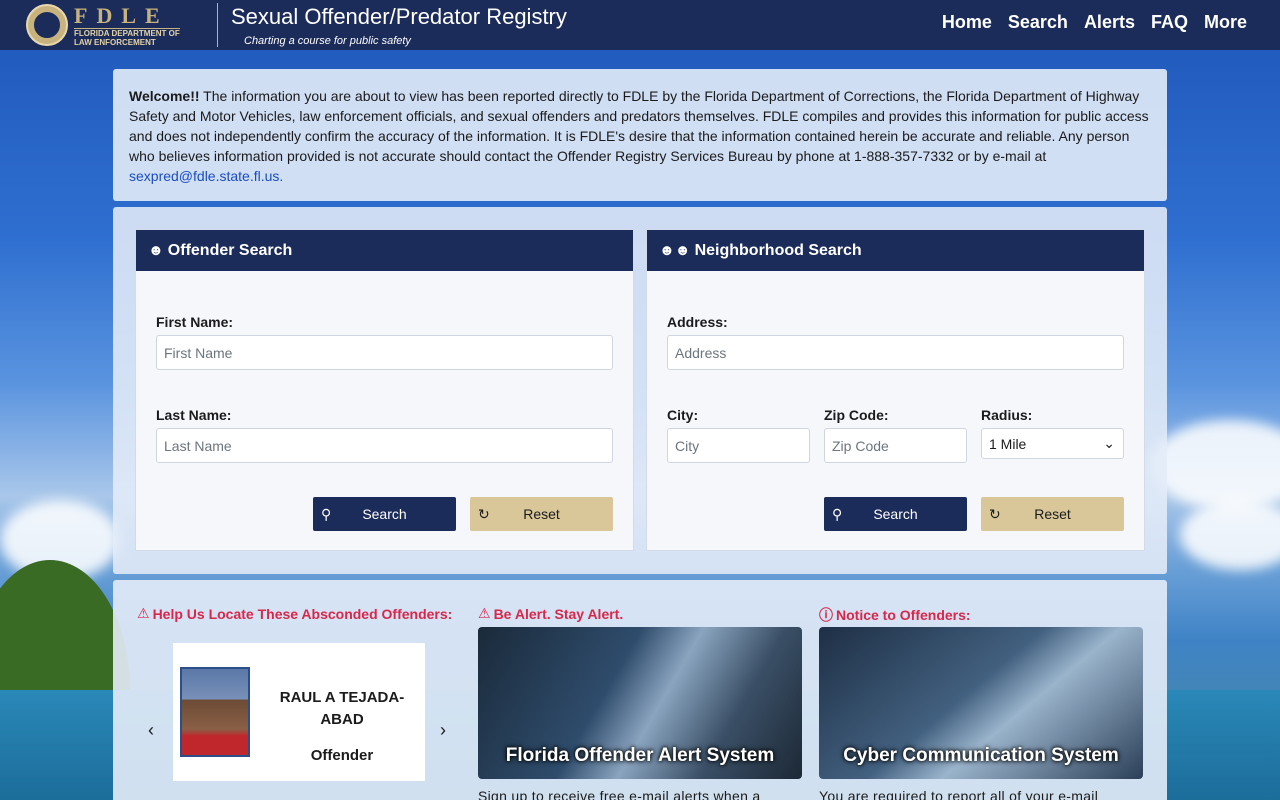  Describe the element at coordinates (384, 514) in the screenshot. I see `offender-search-button: ⚲ Search` at that location.